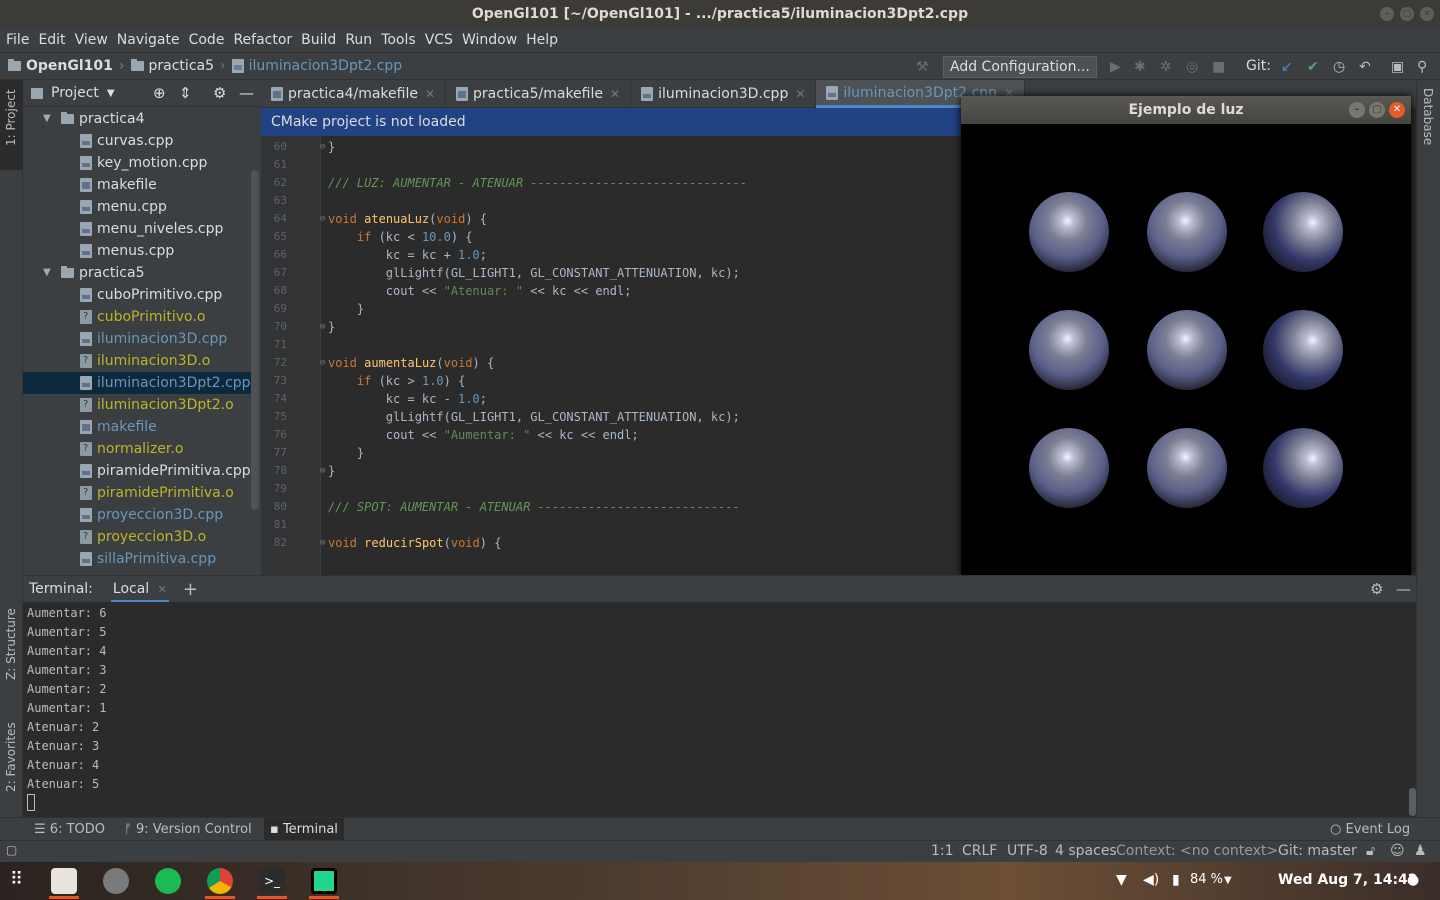 This screenshot has height=900, width=1440. Describe the element at coordinates (1413, 880) in the screenshot. I see `power-icon: ●` at that location.